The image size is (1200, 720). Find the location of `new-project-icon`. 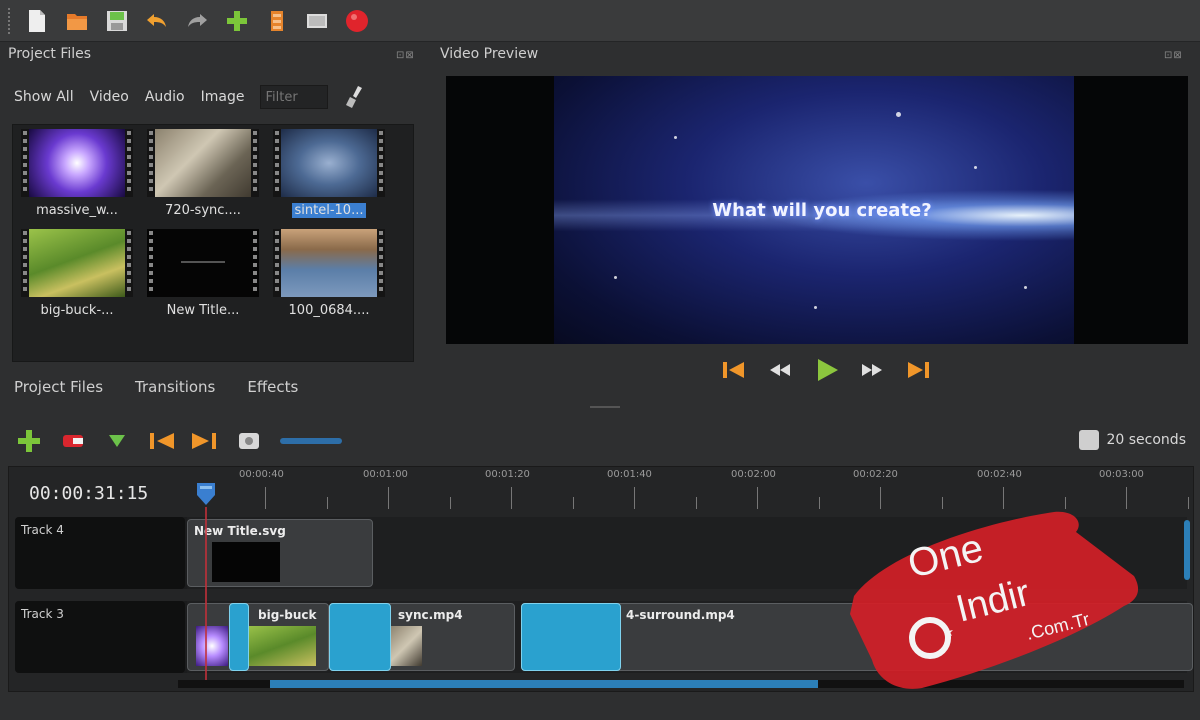

new-project-icon is located at coordinates (37, 21).